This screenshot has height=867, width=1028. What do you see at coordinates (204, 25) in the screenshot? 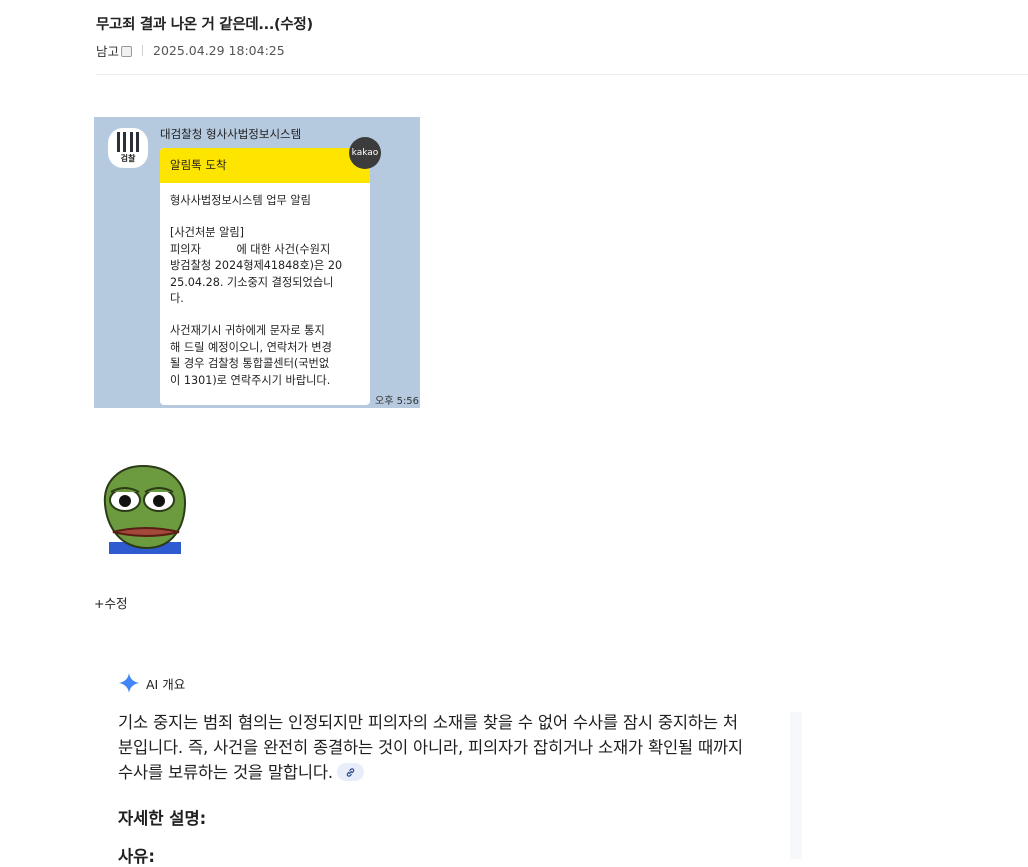
I see `post-title: 무고죄 결과 나온 거 같은데...(수정)` at bounding box center [204, 25].